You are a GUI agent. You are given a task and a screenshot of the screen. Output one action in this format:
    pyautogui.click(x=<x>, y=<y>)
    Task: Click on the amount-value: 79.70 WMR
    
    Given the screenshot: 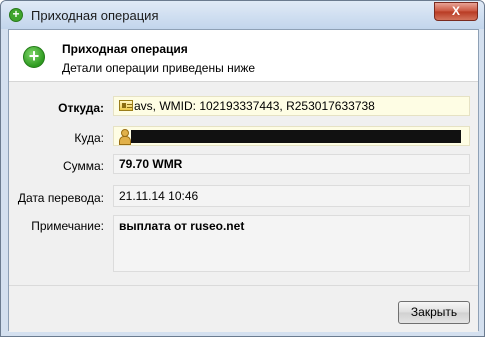 What is the action you would take?
    pyautogui.click(x=151, y=164)
    